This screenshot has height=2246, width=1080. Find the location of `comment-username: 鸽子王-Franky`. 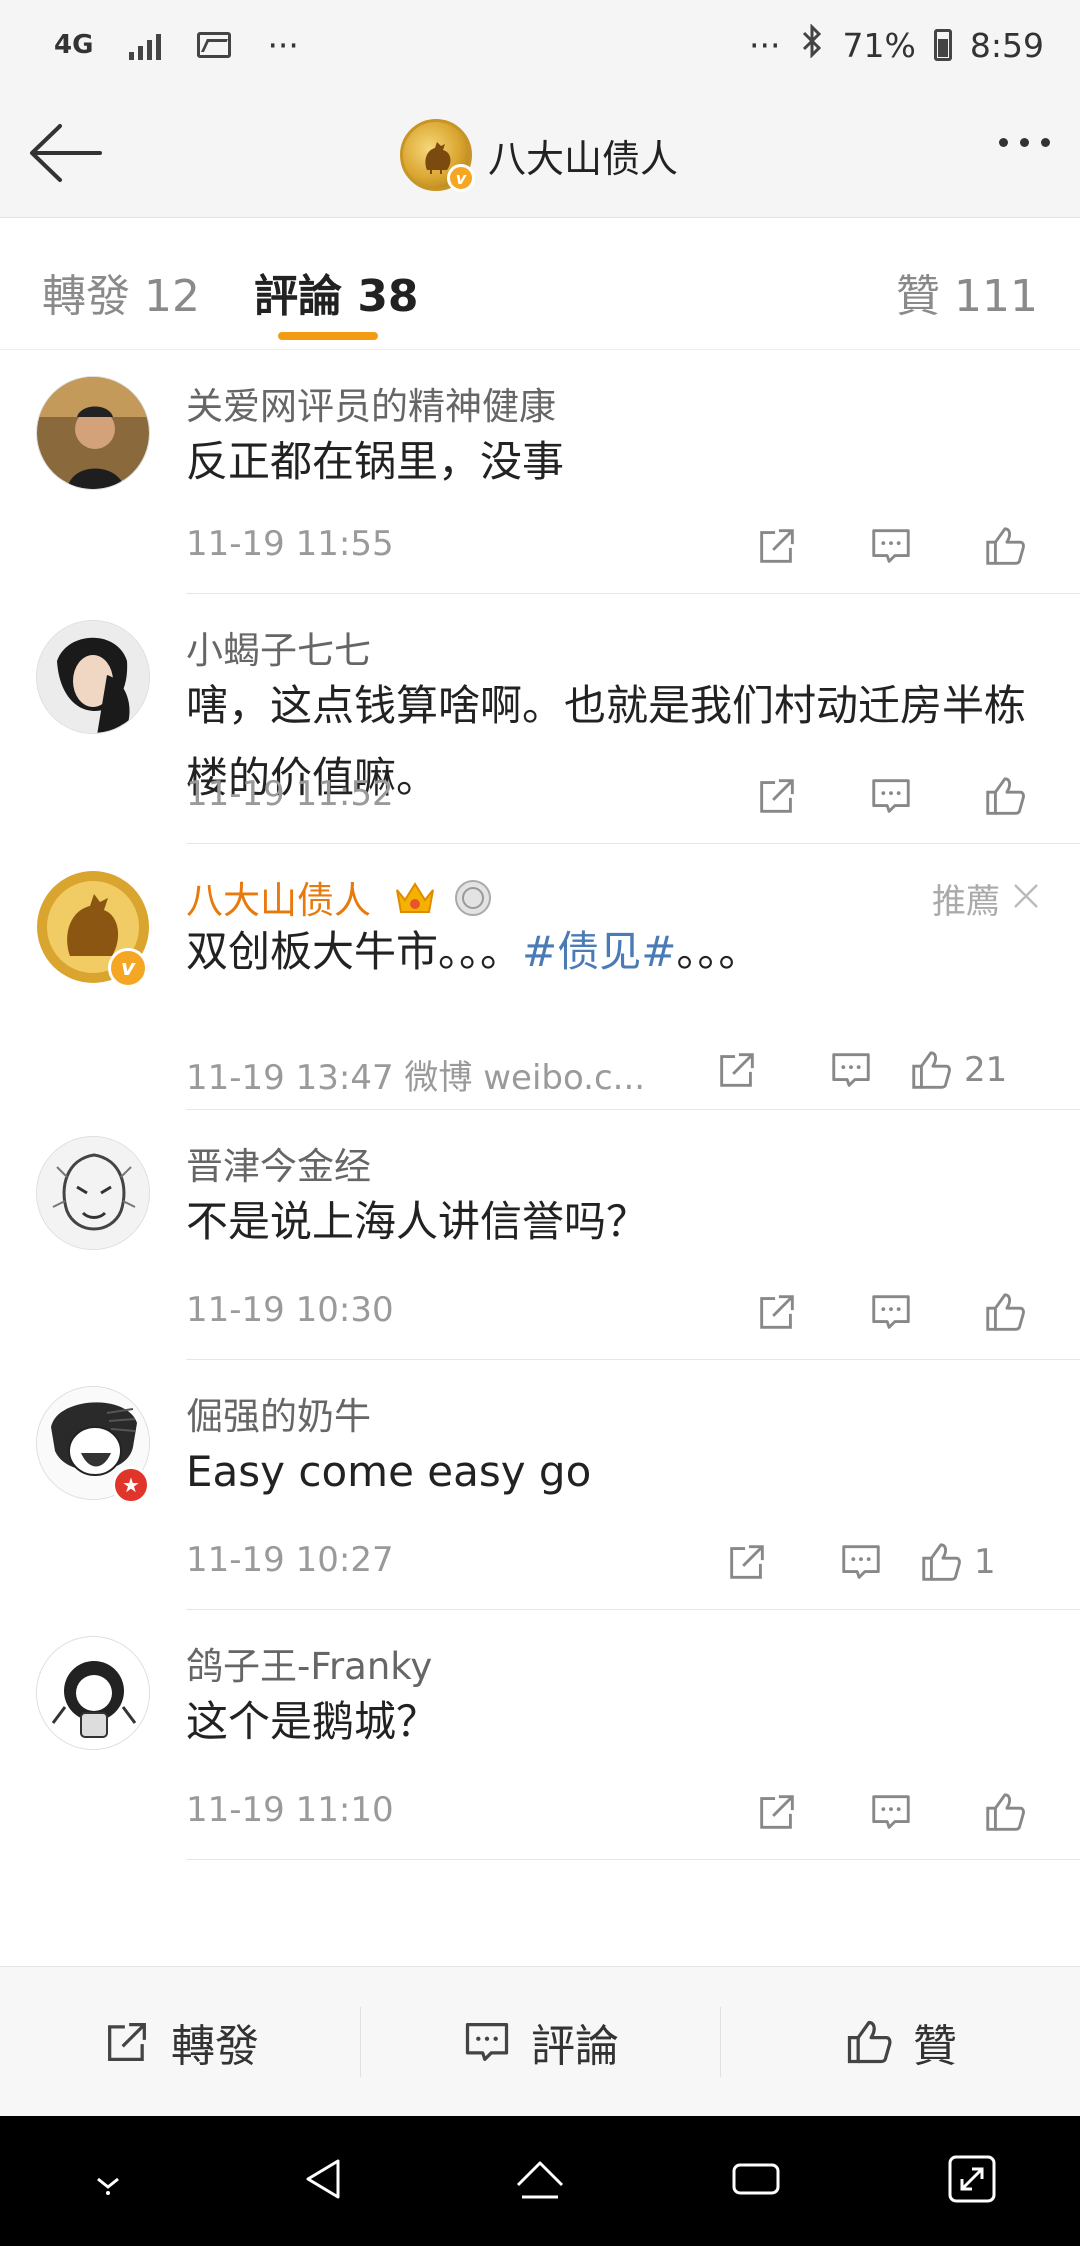

comment-username: 鸽子王-Franky is located at coordinates (309, 1663).